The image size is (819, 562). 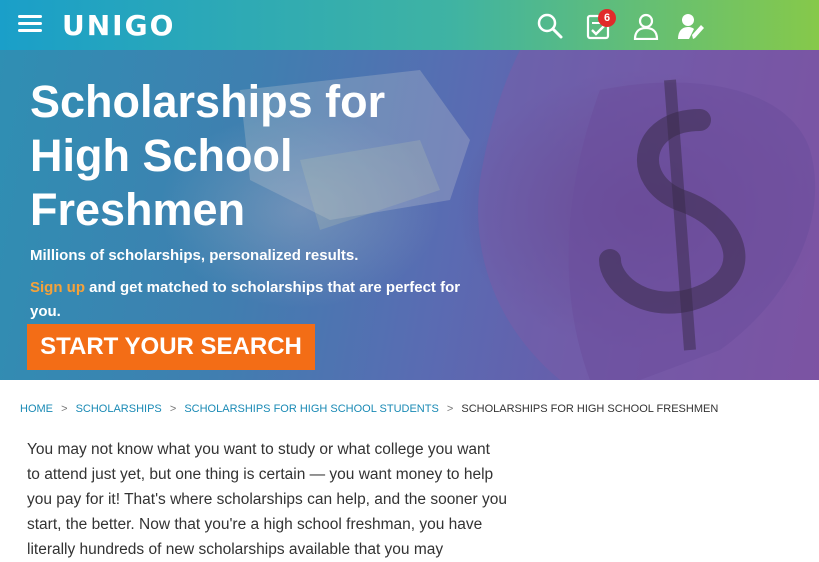 What do you see at coordinates (208, 155) in the screenshot?
I see `page-title: Scholarships for High School Freshmen` at bounding box center [208, 155].